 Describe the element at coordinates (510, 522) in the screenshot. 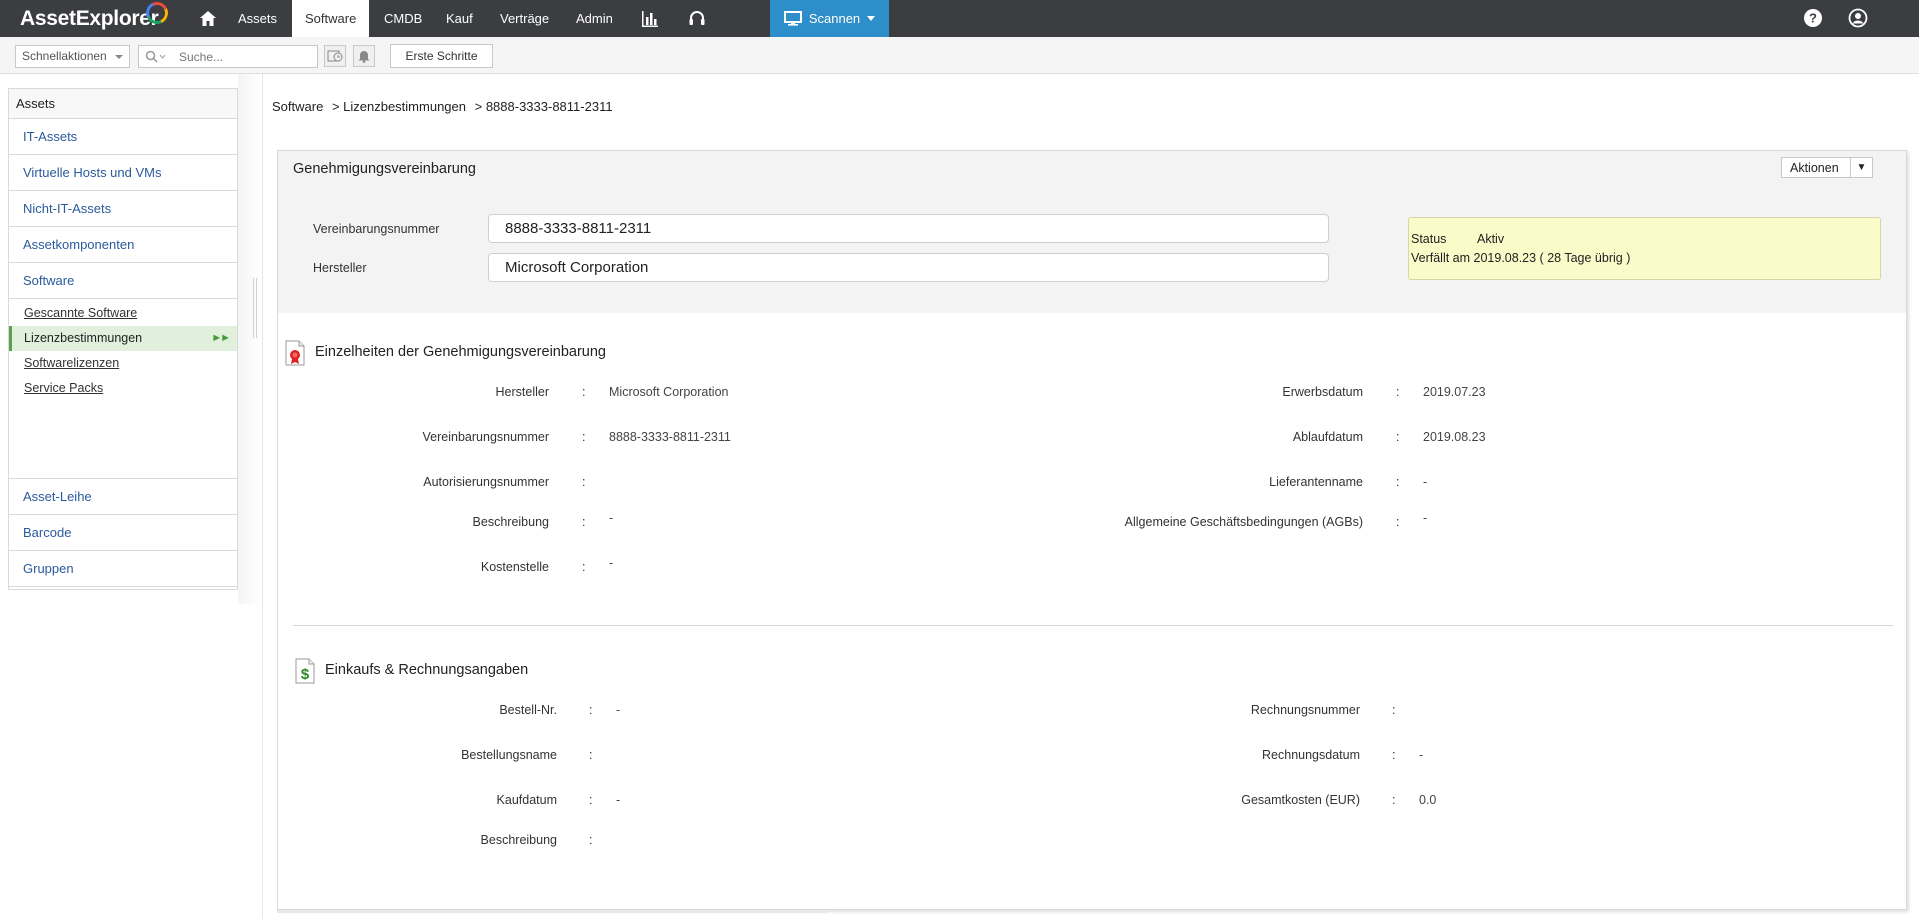

I see `detail-label-description: Beschreibung` at that location.